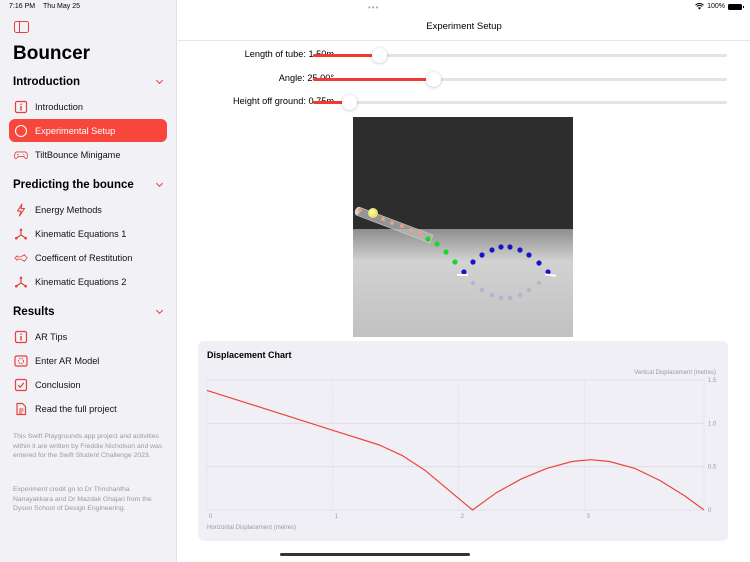 The image size is (750, 562). Describe the element at coordinates (21, 27) in the screenshot. I see `sidebar-toggle-icon` at that location.